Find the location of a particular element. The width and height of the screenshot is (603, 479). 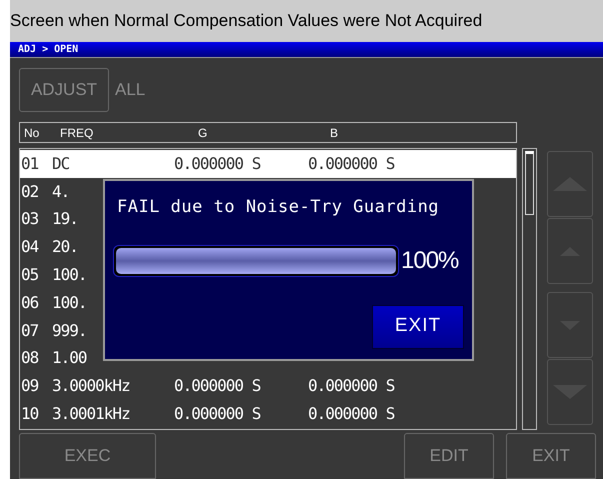

row-number: 02 is located at coordinates (30, 191).